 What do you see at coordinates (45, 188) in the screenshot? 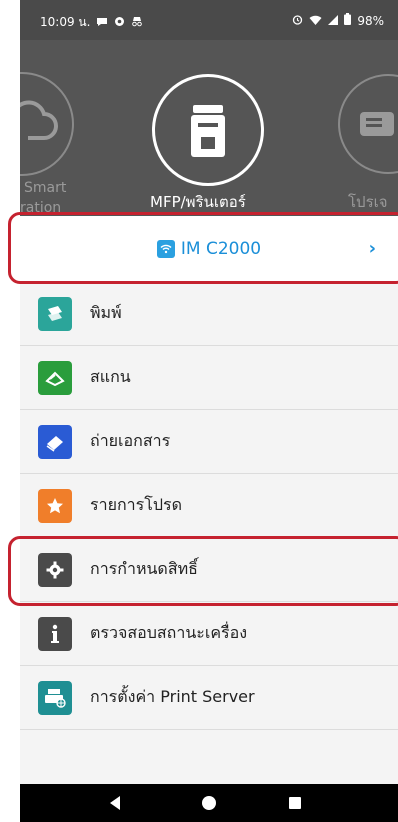
I see `smart-integration-label-line1: Smart` at bounding box center [45, 188].